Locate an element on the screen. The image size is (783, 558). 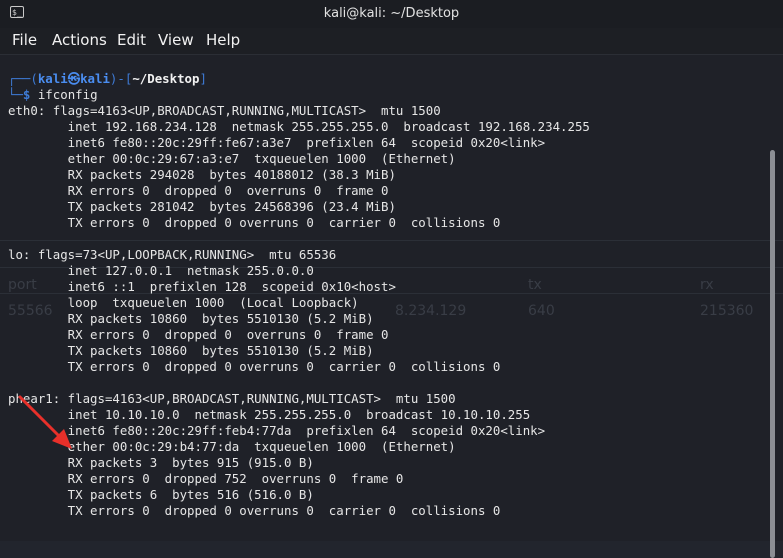
prompt-host: kali is located at coordinates (95, 78).